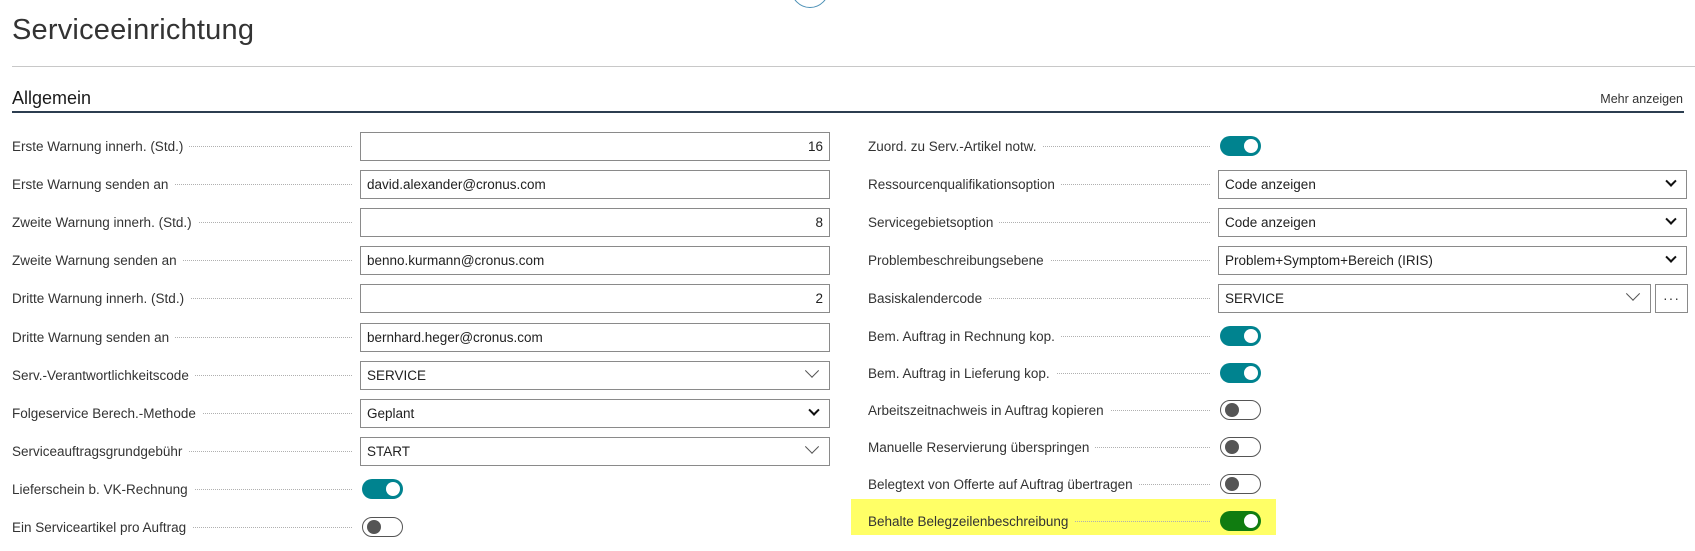 The height and width of the screenshot is (551, 1695). I want to click on field-label: Bem. Auftrag in Lieferung kop., so click(962, 373).